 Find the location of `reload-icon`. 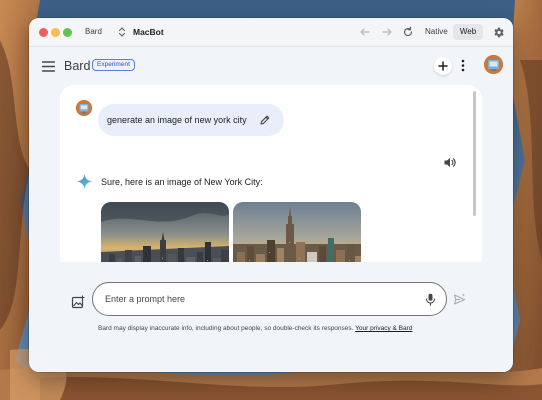

reload-icon is located at coordinates (408, 32).